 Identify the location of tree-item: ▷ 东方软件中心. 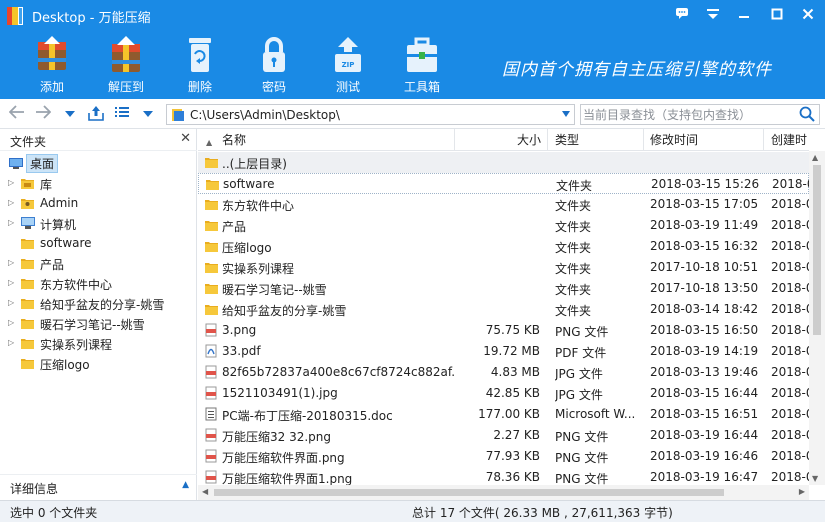
(98, 283).